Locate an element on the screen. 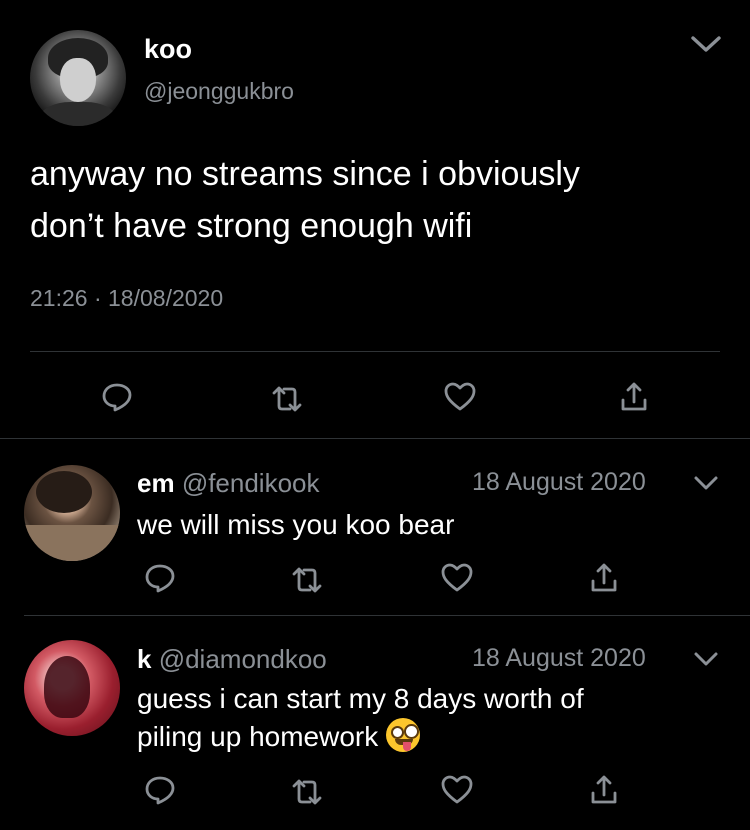 This screenshot has height=830, width=750. reply-text-line-content: piling up homework is located at coordinates (258, 736).